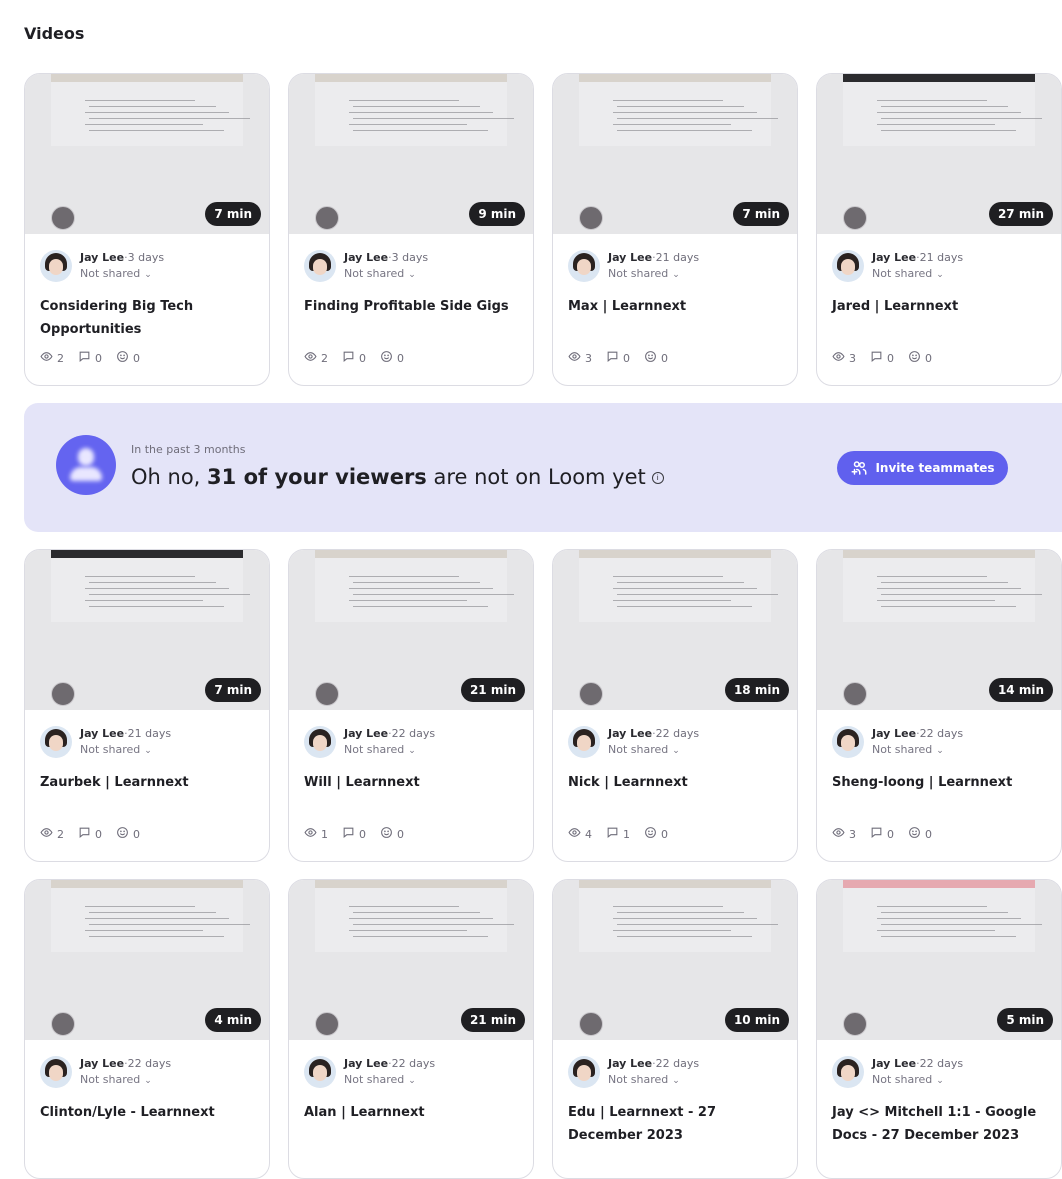 Image resolution: width=1062 pixels, height=1179 pixels. Describe the element at coordinates (941, 257) in the screenshot. I see `video-age: 21 days` at that location.